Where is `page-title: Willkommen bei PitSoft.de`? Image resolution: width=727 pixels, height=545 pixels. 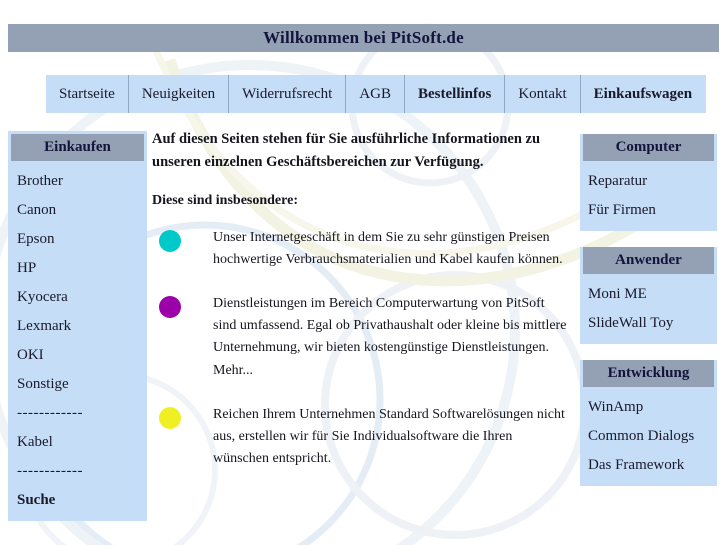 page-title: Willkommen bei PitSoft.de is located at coordinates (363, 38).